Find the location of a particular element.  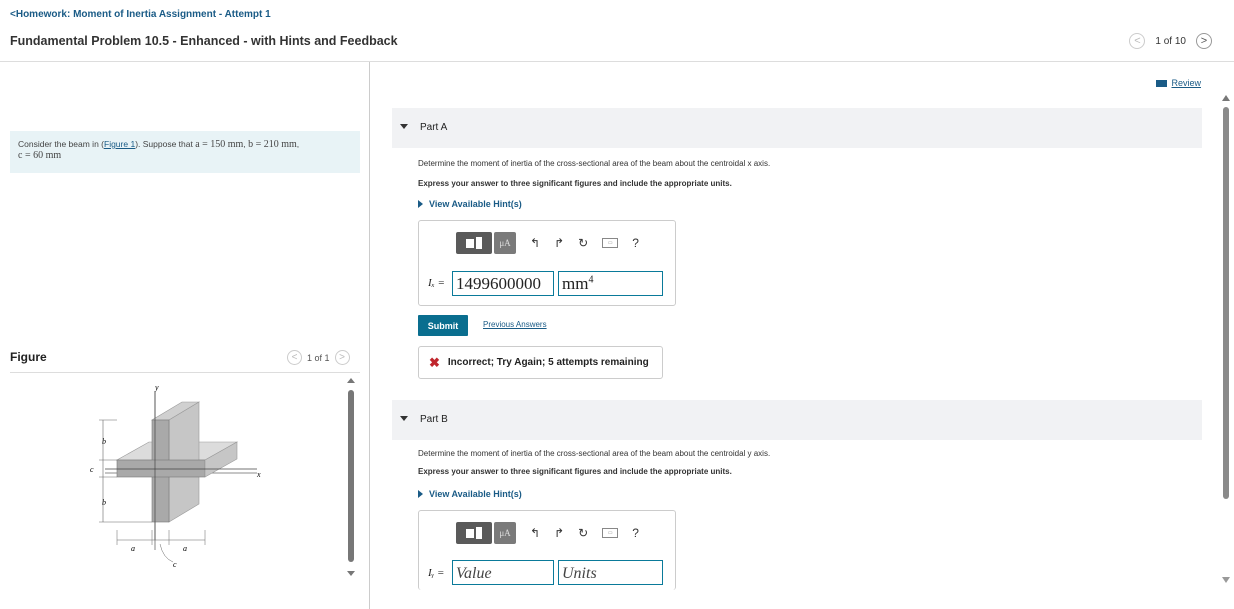

beam-cross-section-figure: y x b c b a a c is located at coordinates (175, 476).